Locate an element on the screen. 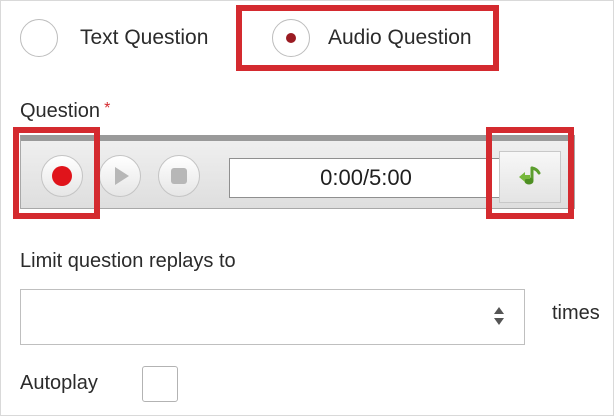 Image resolution: width=616 pixels, height=418 pixels. time-display: 0:00/5:00 is located at coordinates (366, 178).